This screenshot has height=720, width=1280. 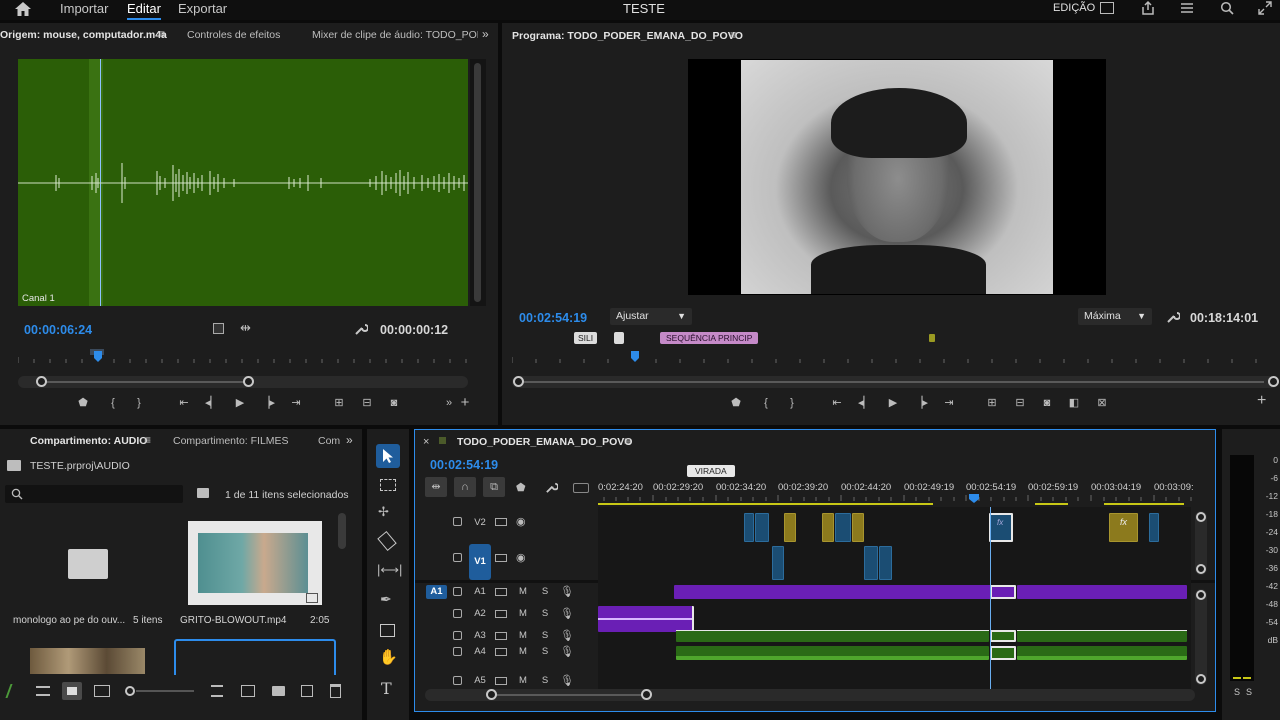 What do you see at coordinates (231, 441) in the screenshot?
I see `tab-bin-filmes: Compartimento: FILMES` at bounding box center [231, 441].